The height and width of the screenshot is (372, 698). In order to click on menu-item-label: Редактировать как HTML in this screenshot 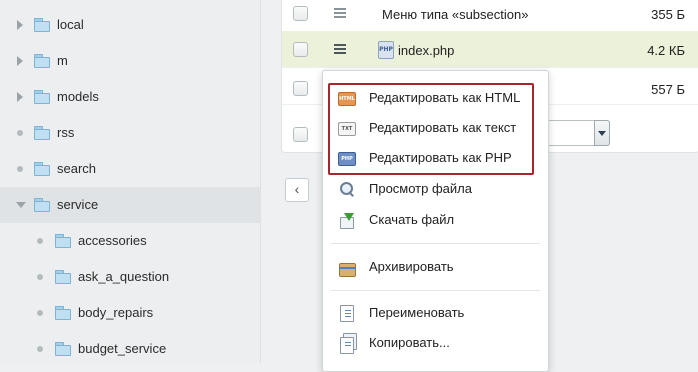, I will do `click(445, 97)`.